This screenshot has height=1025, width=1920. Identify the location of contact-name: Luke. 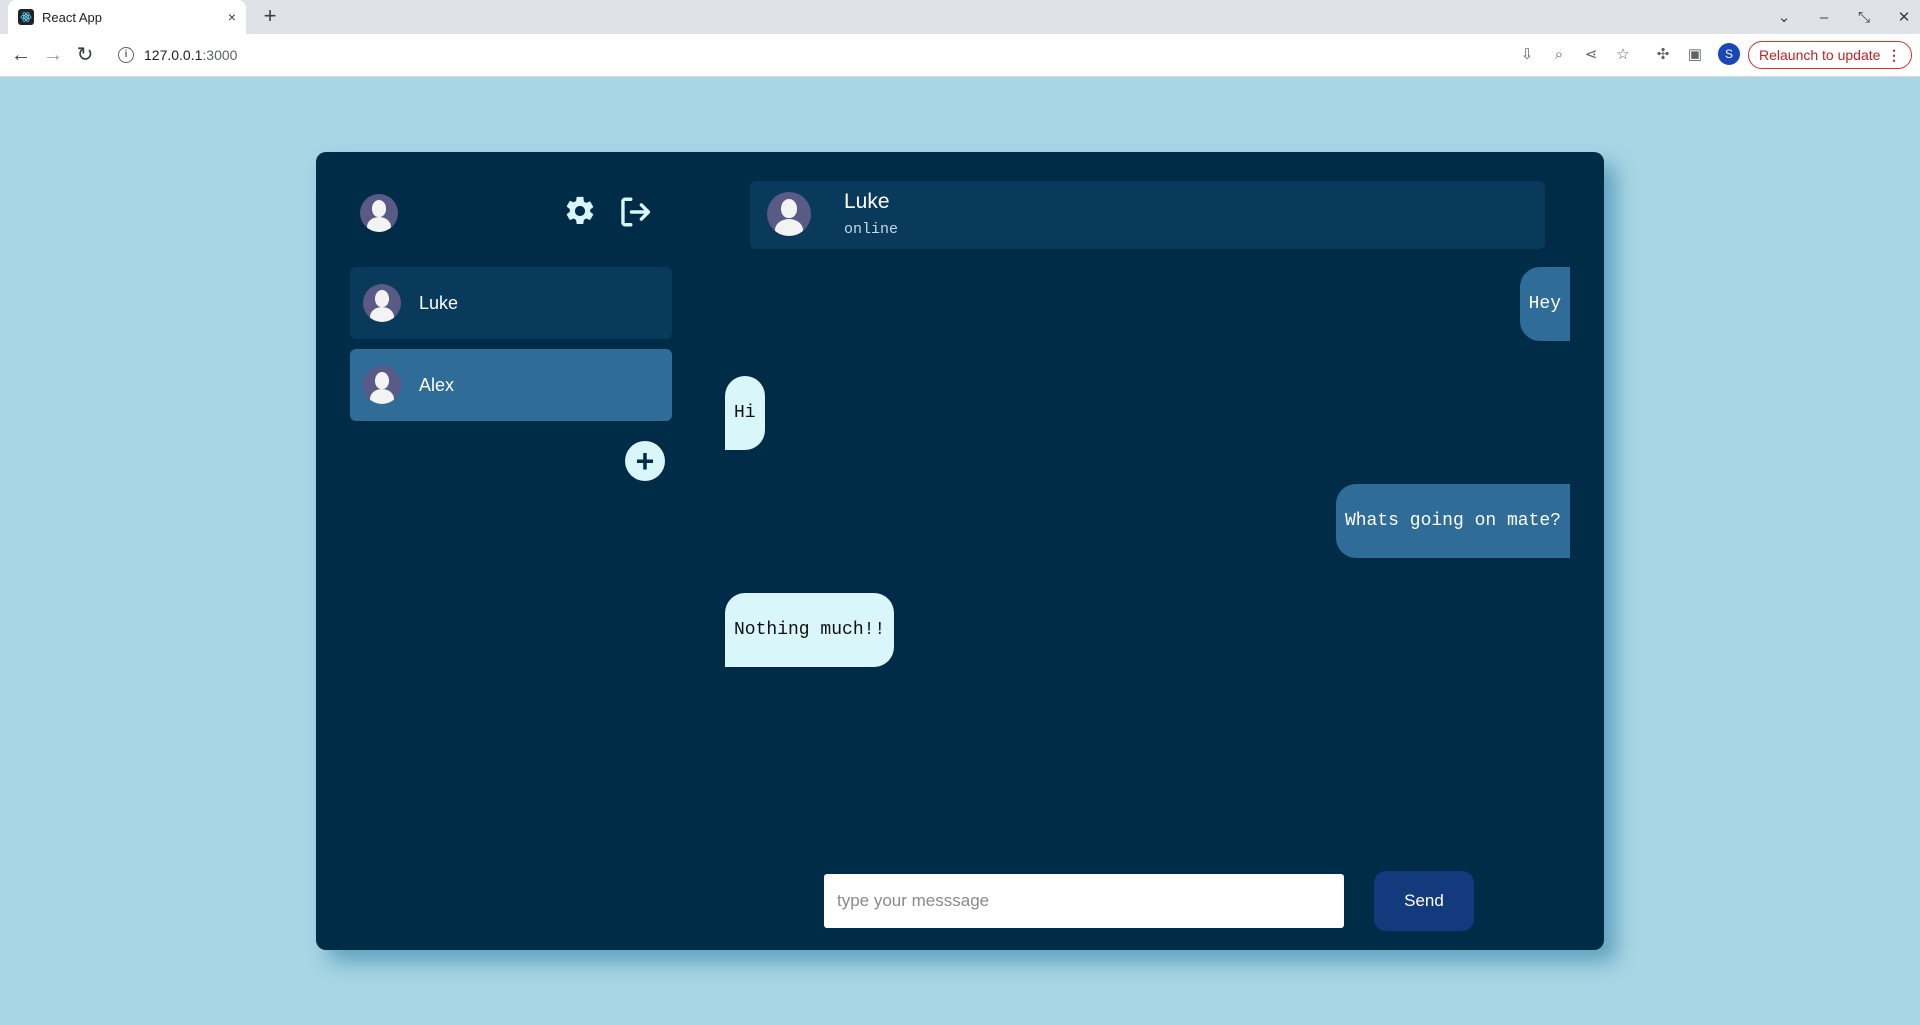
(439, 302).